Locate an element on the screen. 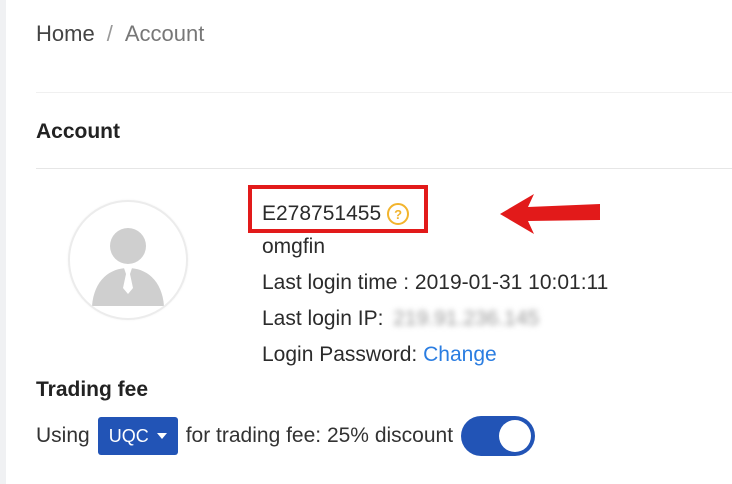  avatar is located at coordinates (128, 260).